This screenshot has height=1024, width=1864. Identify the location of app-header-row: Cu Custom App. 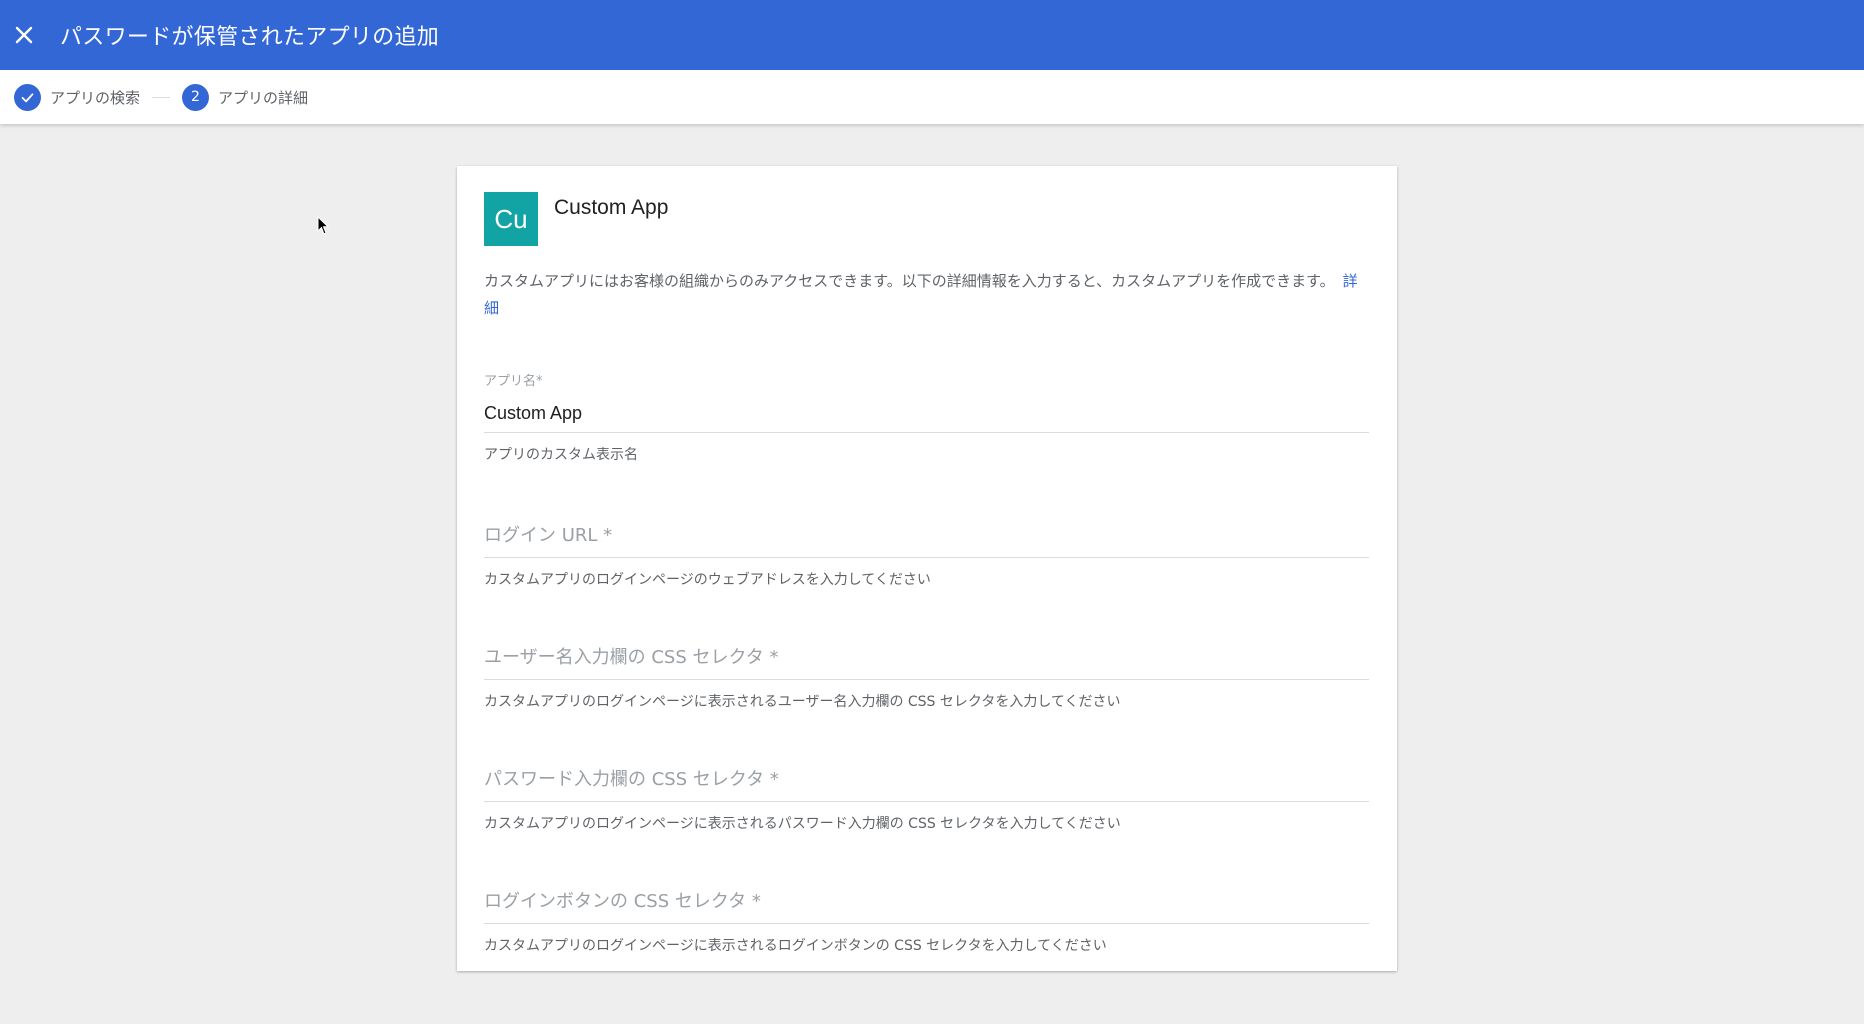
(926, 219).